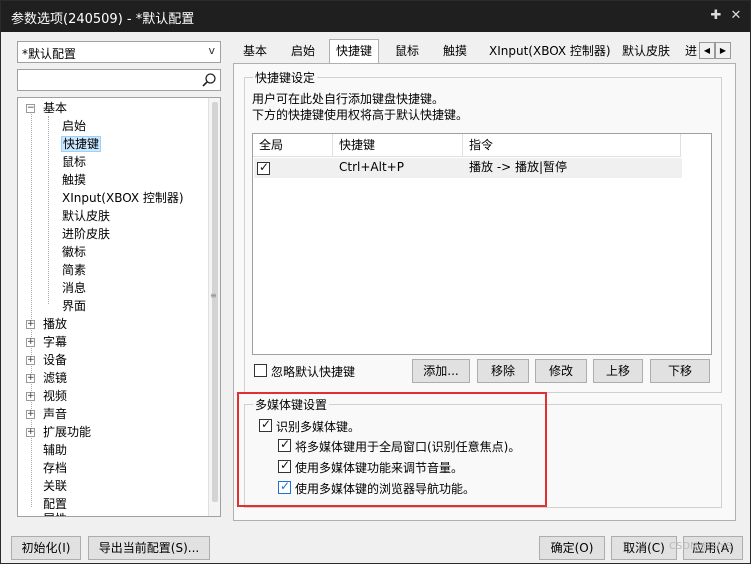 This screenshot has width=751, height=564. Describe the element at coordinates (293, 145) in the screenshot. I see `column-header-global: 全局` at that location.